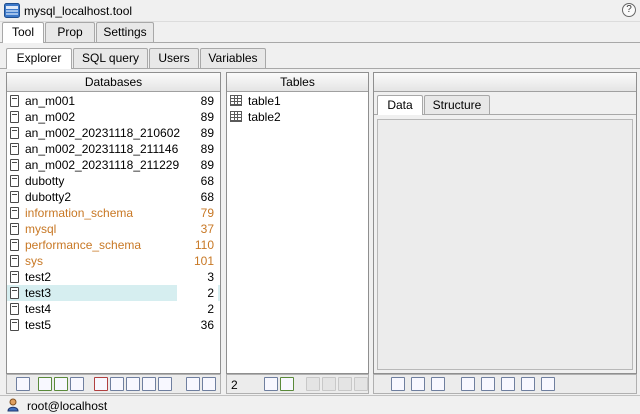 The width and height of the screenshot is (640, 414). What do you see at coordinates (438, 384) in the screenshot?
I see `grid-view-3-icon` at bounding box center [438, 384].